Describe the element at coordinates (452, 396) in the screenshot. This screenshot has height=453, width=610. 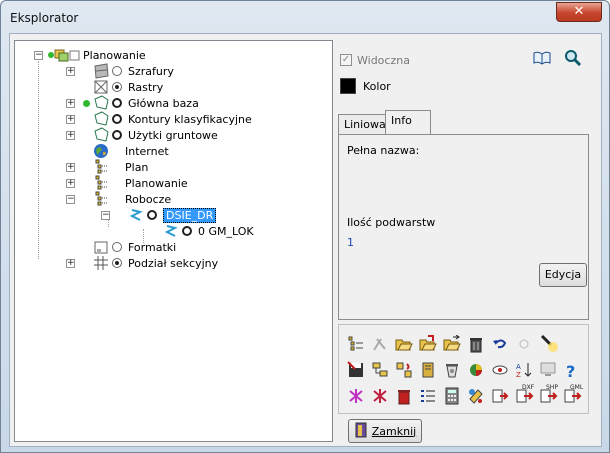
I see `calculator-icon` at that location.